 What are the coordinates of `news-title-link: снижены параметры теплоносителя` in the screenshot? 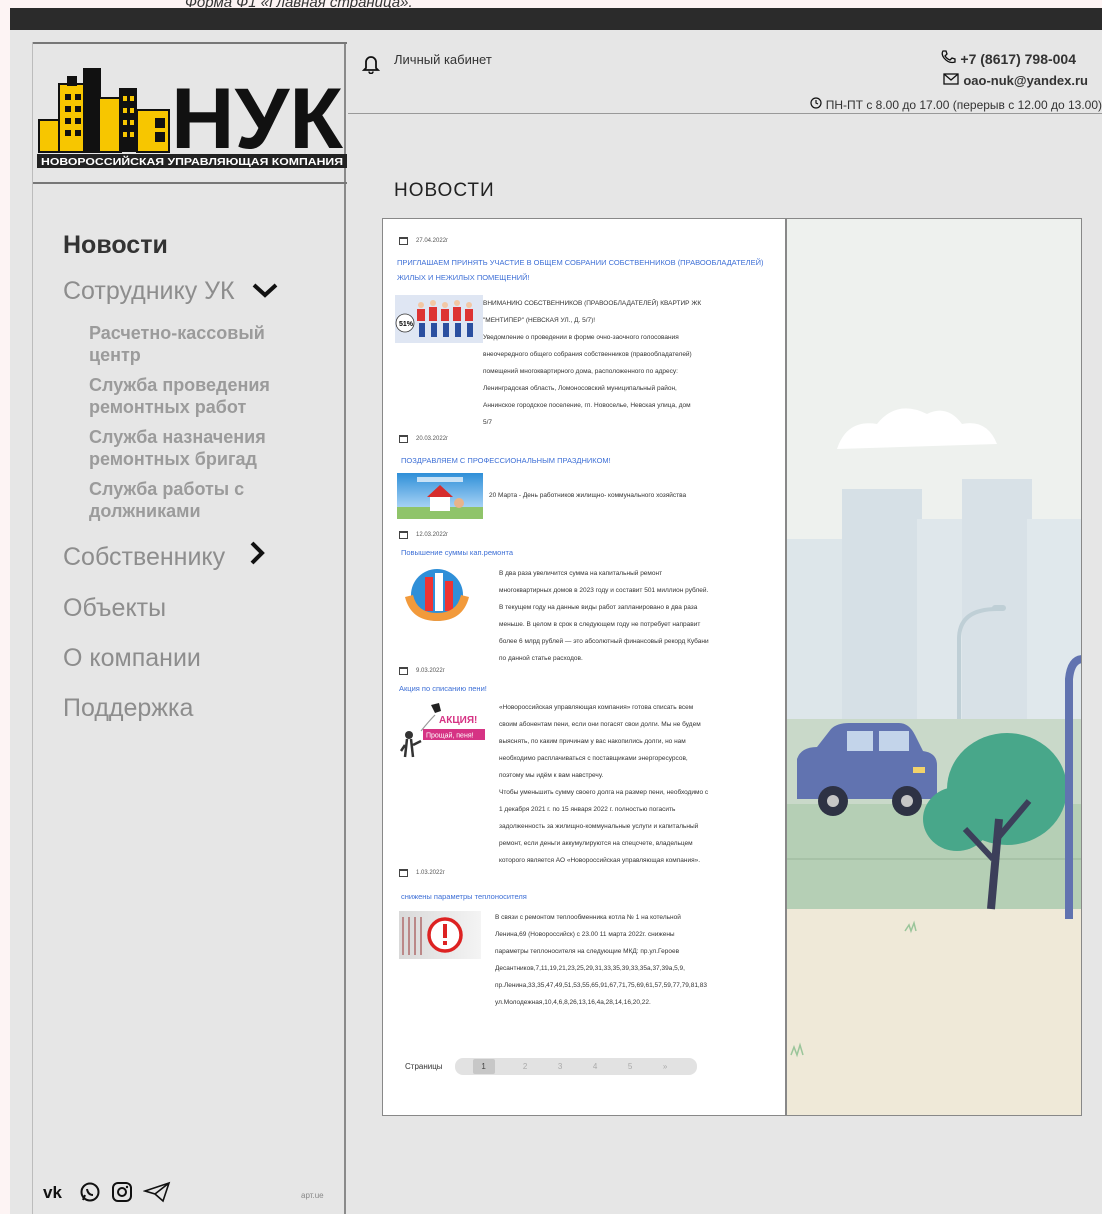 It's located at (586, 896).